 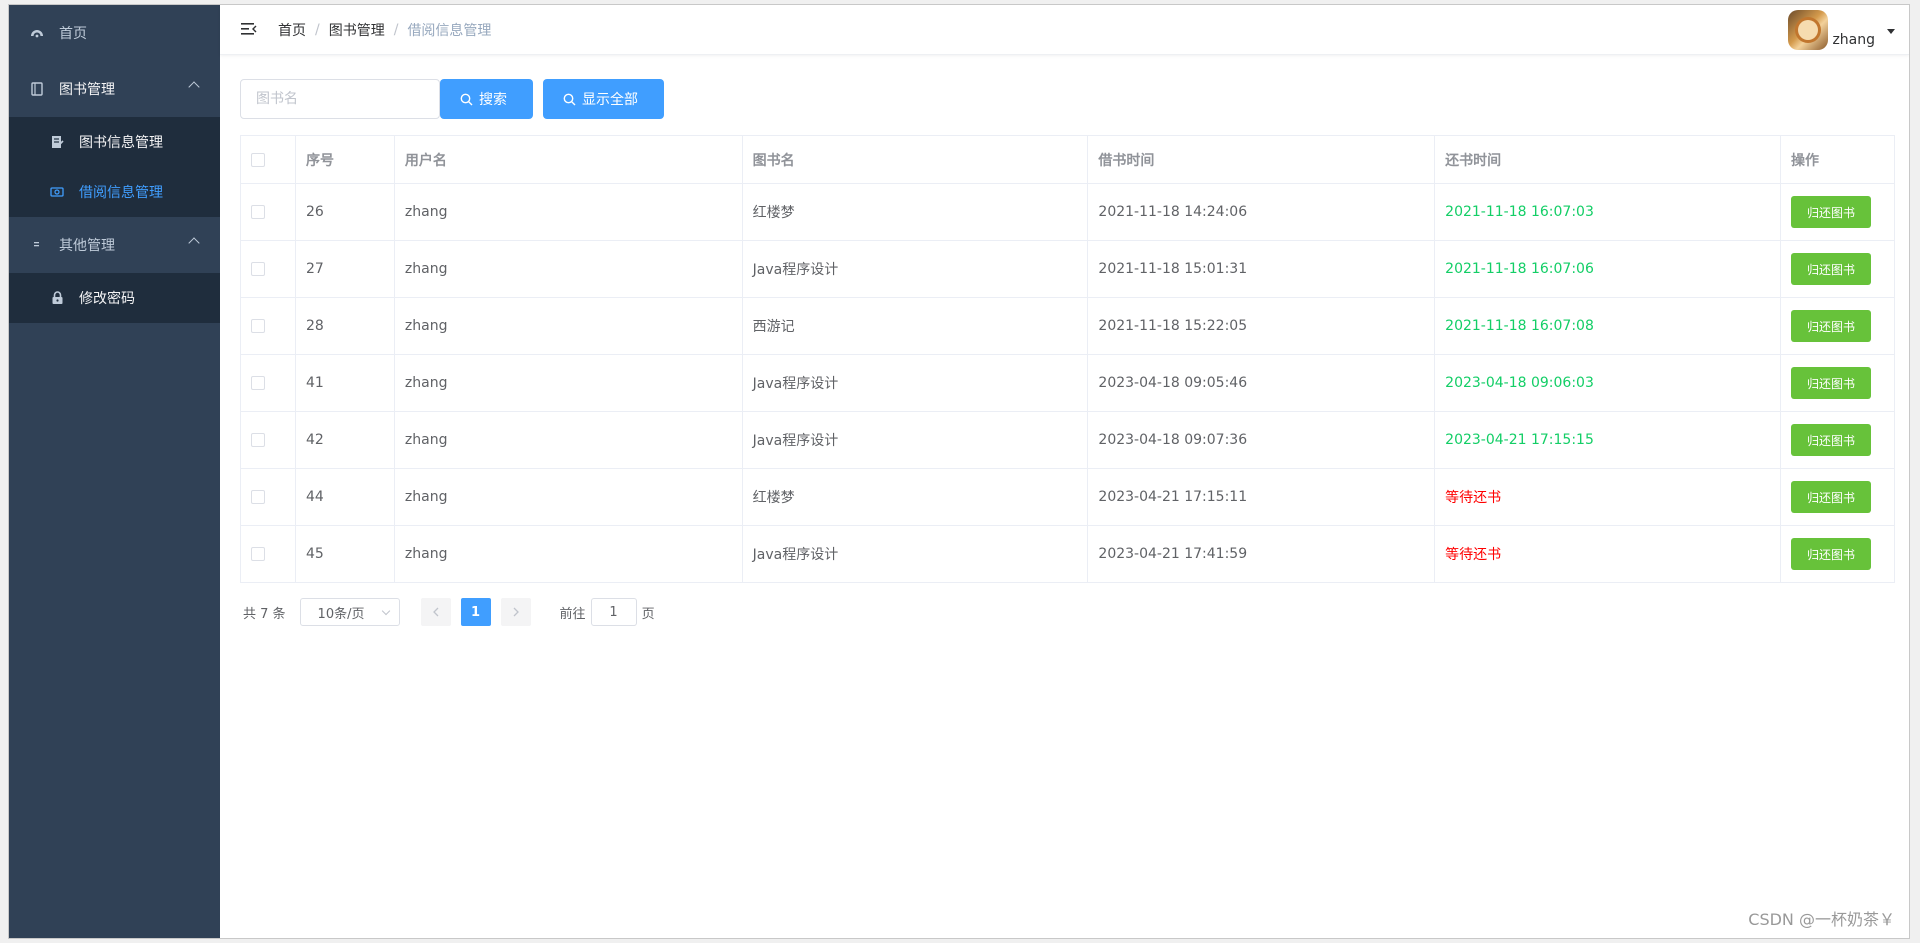 What do you see at coordinates (345, 269) in the screenshot?
I see `cell-id: 27` at bounding box center [345, 269].